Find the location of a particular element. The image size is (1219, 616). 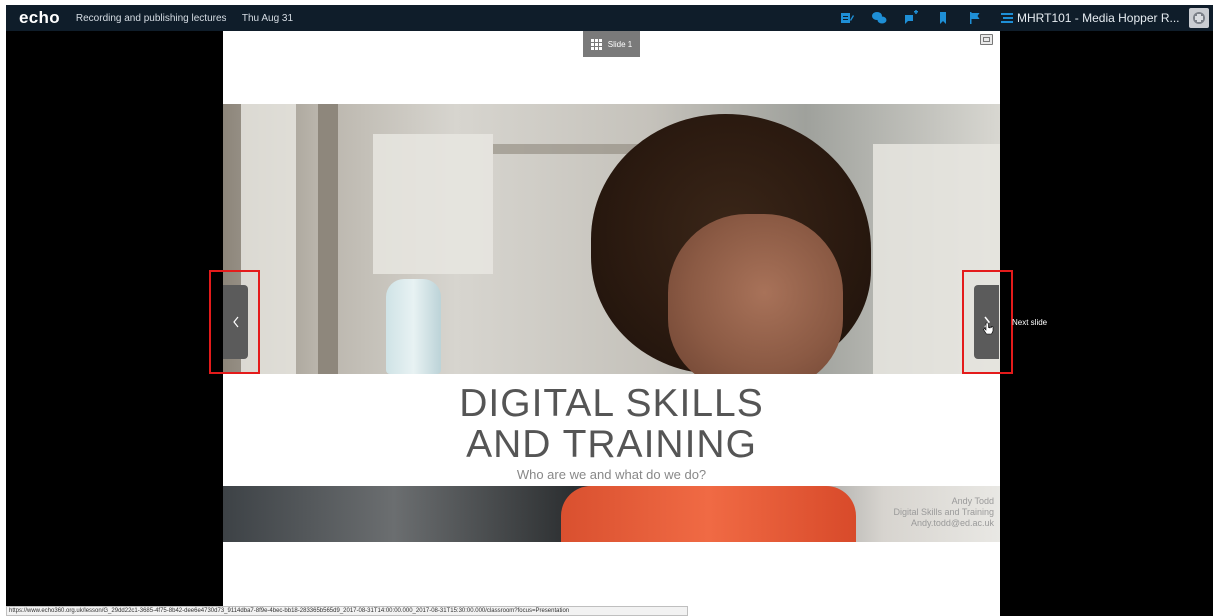

expand-icon is located at coordinates (986, 39).